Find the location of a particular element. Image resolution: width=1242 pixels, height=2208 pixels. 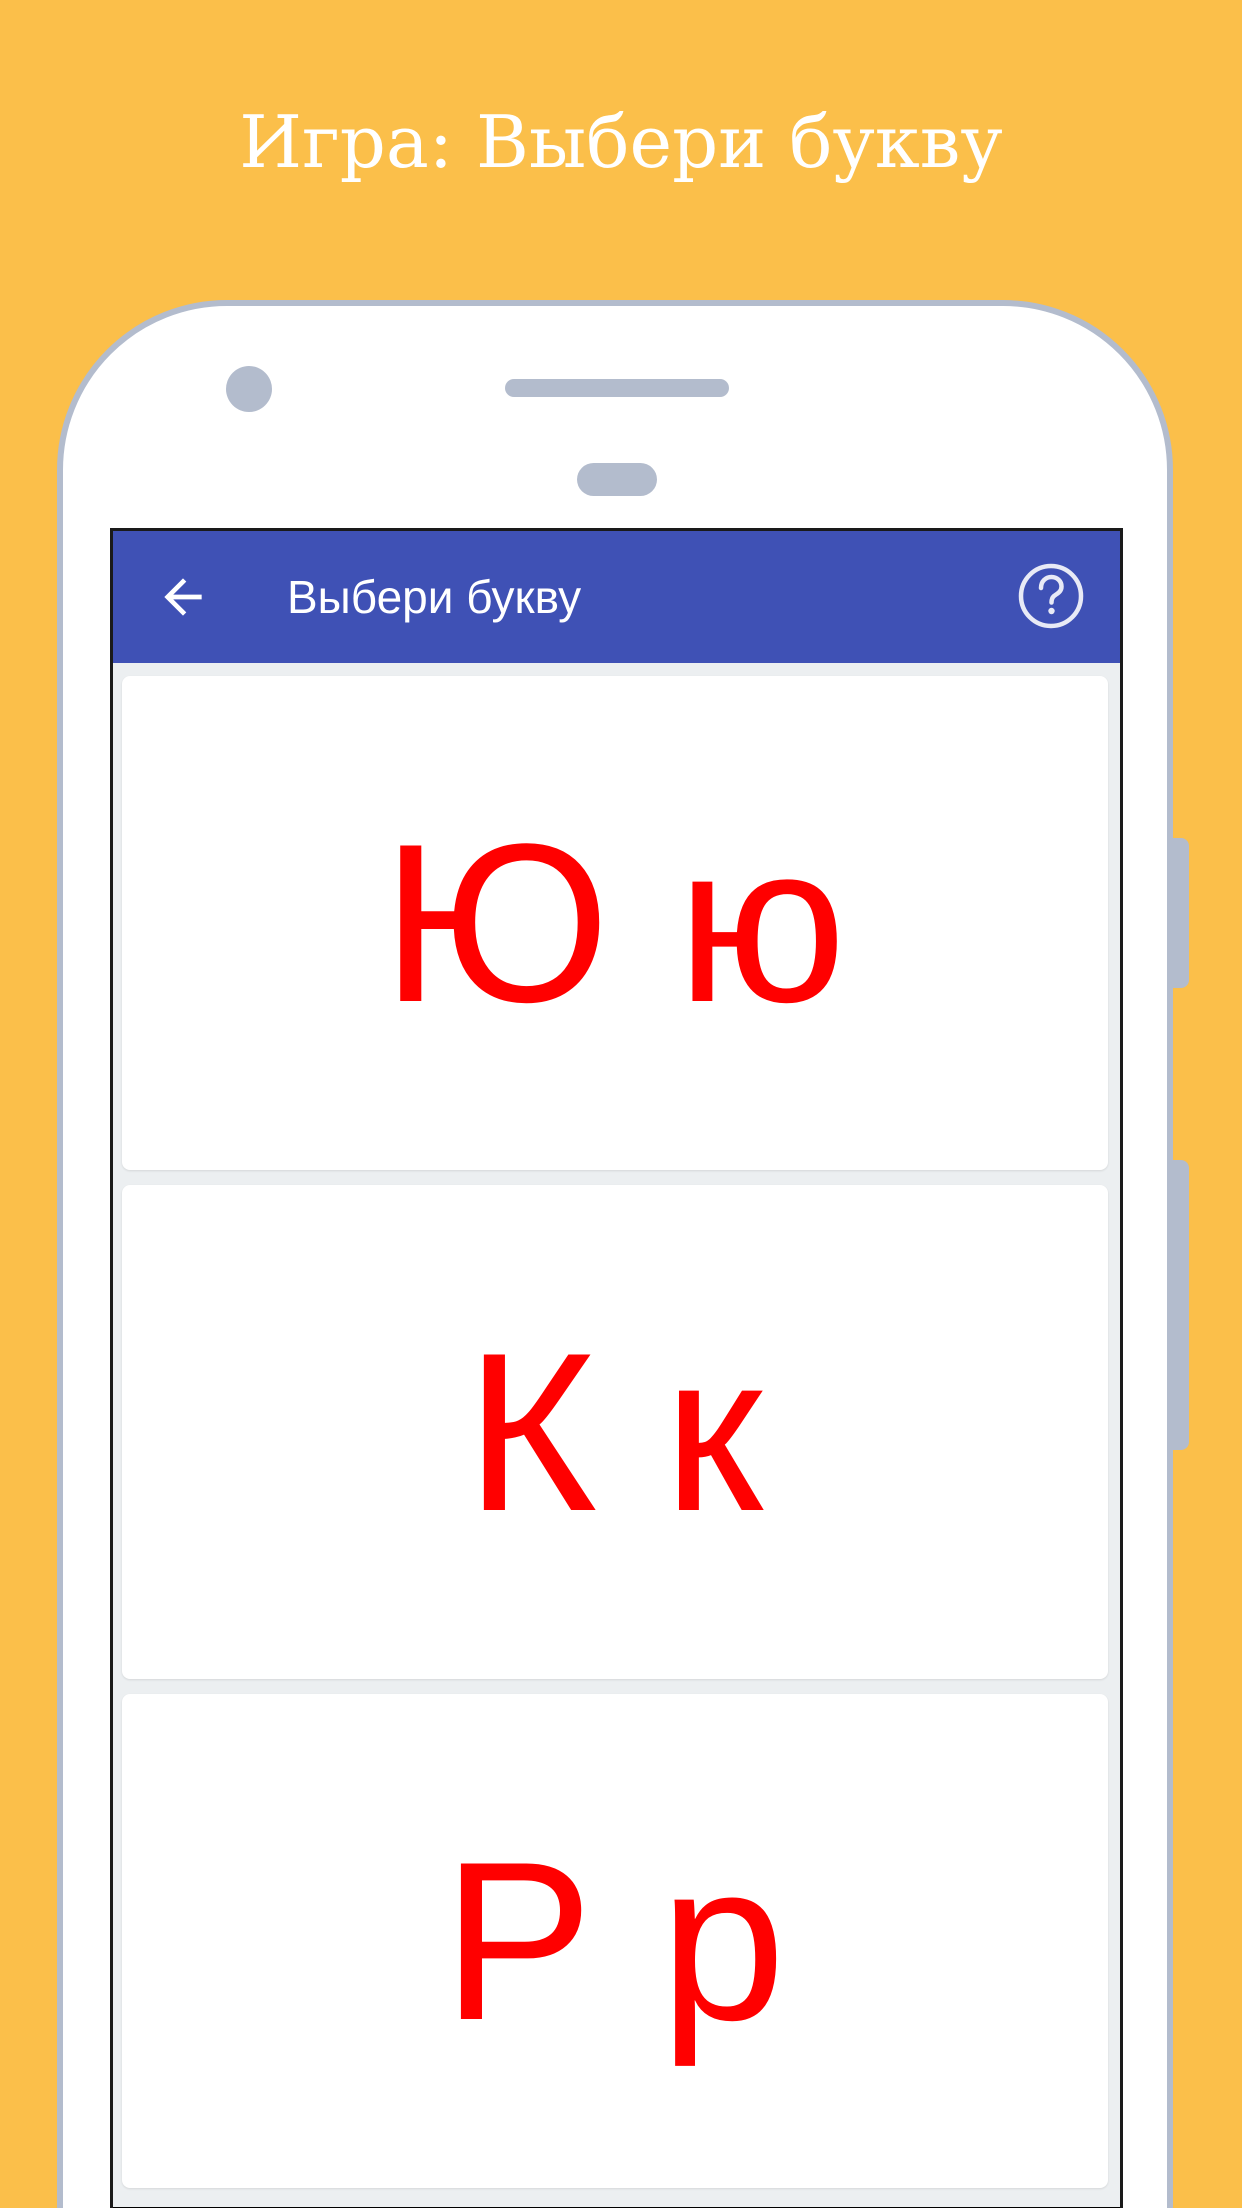

card-letters: Р р is located at coordinates (615, 1940).